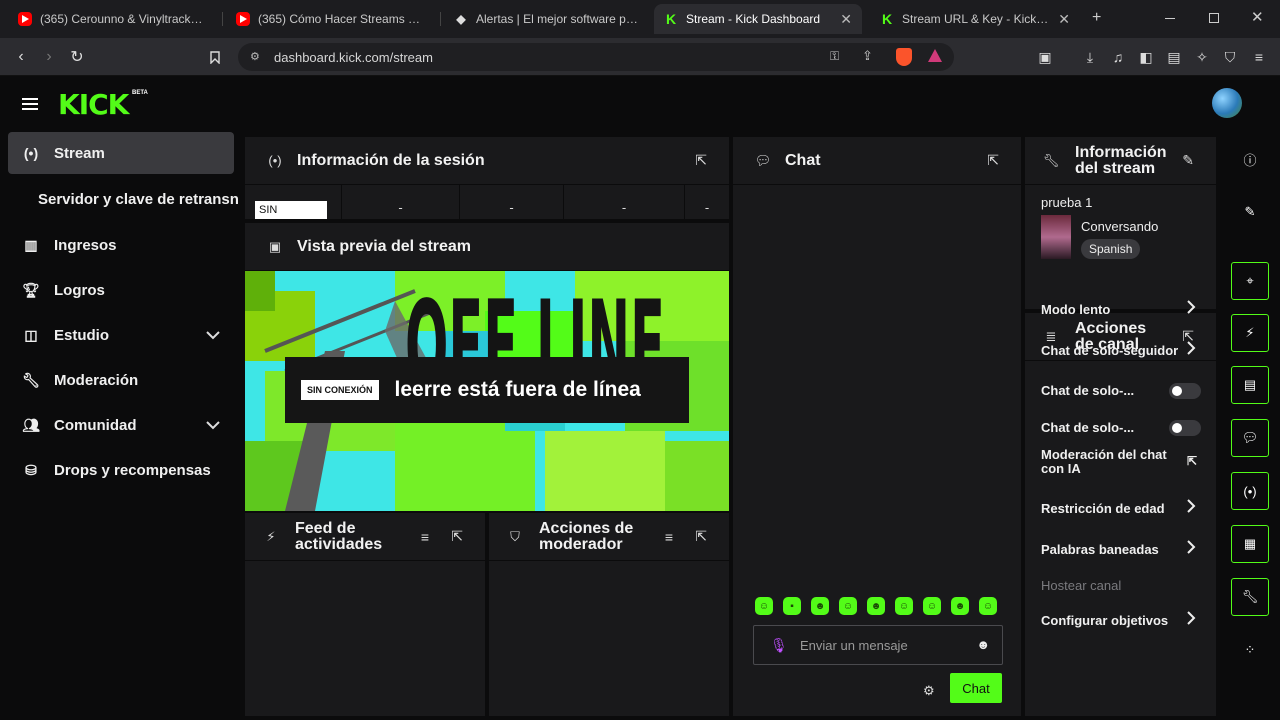  I want to click on hamburger-menu-icon, so click(30, 104).